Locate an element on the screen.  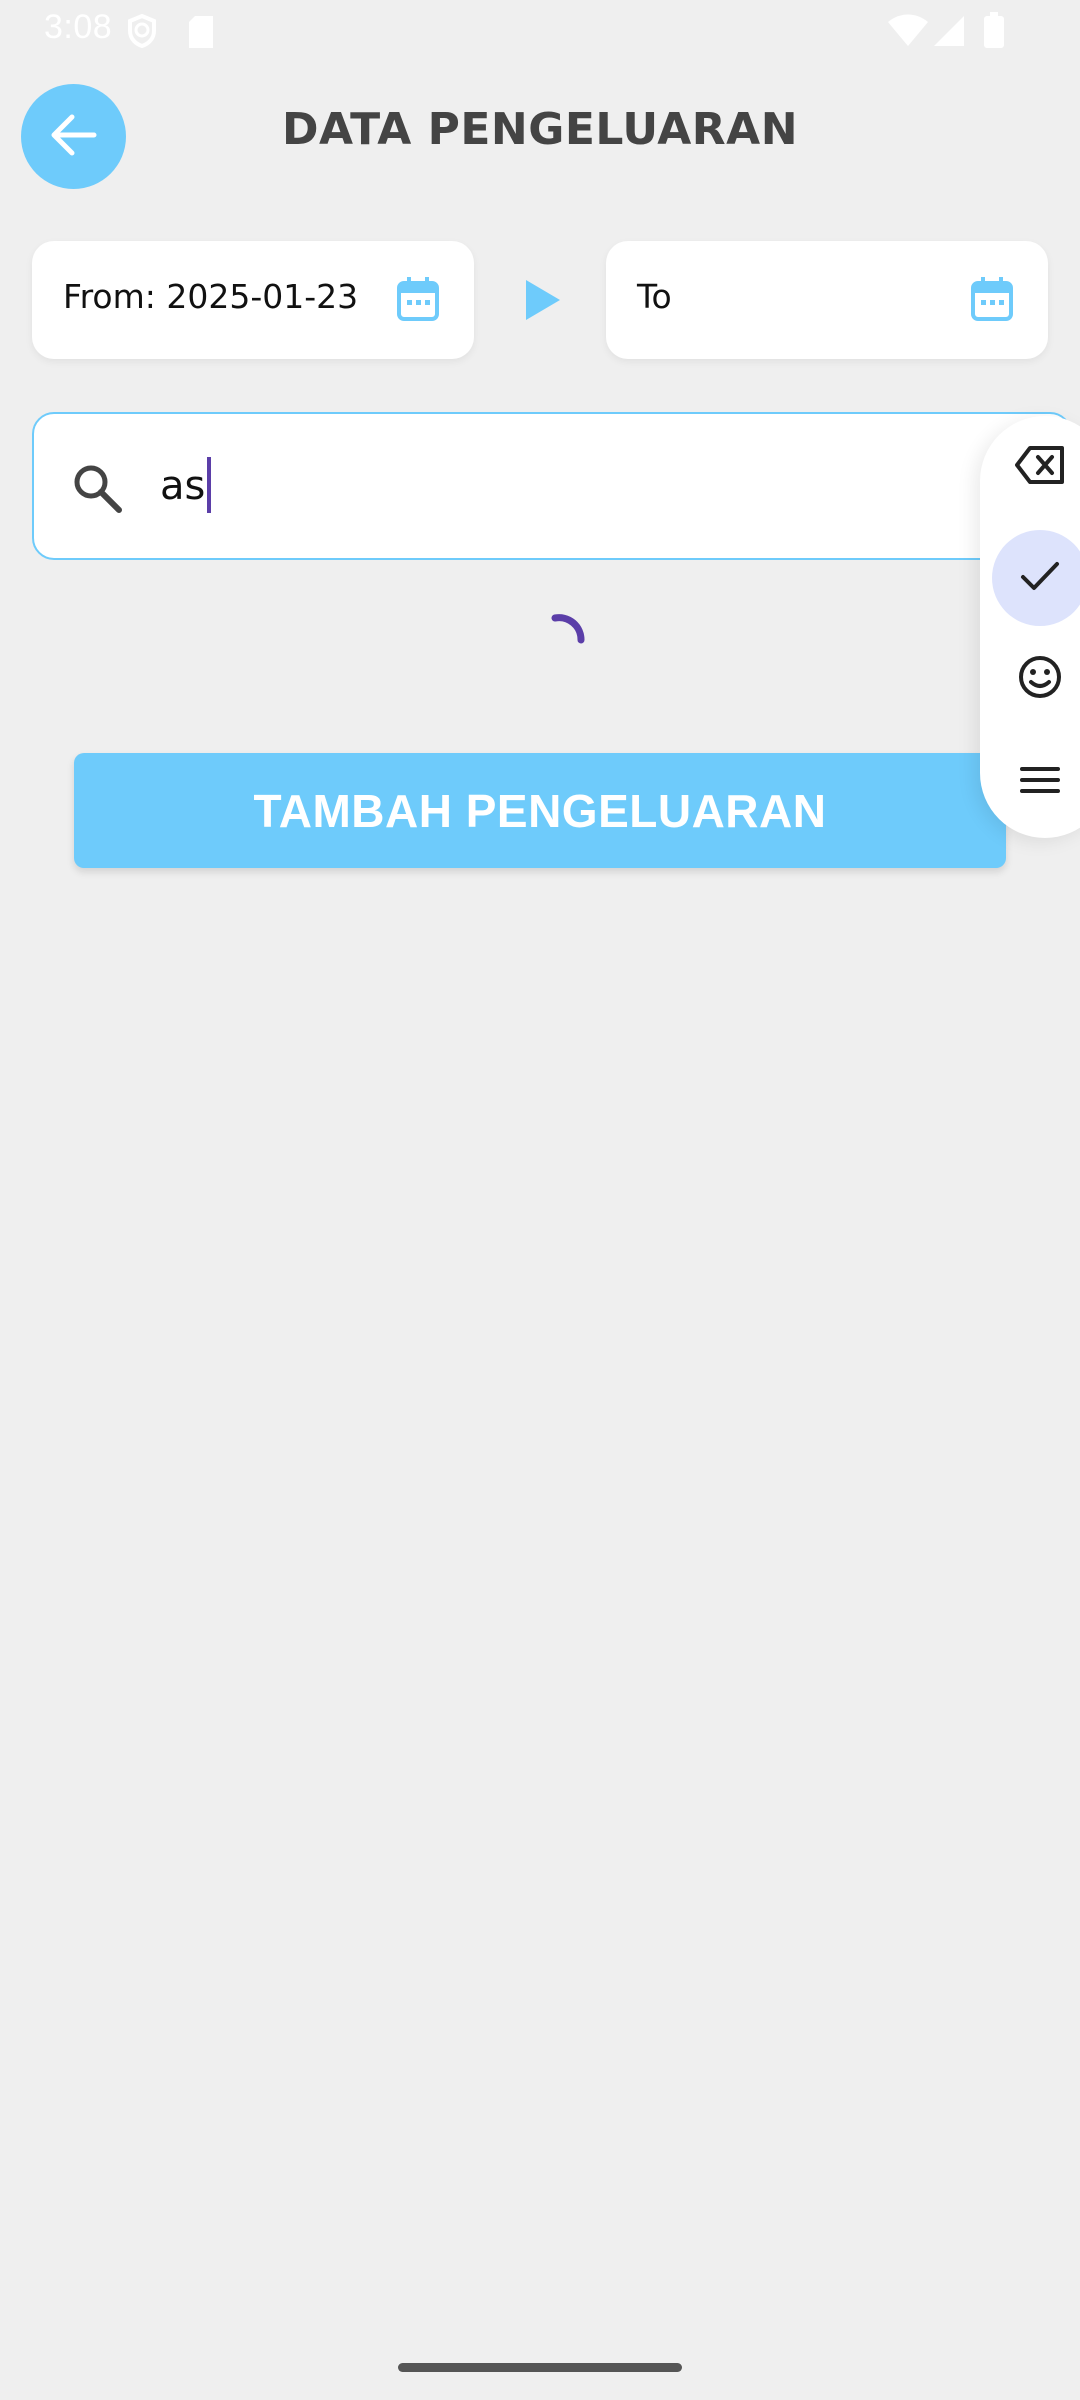
search-text: as is located at coordinates (183, 486).